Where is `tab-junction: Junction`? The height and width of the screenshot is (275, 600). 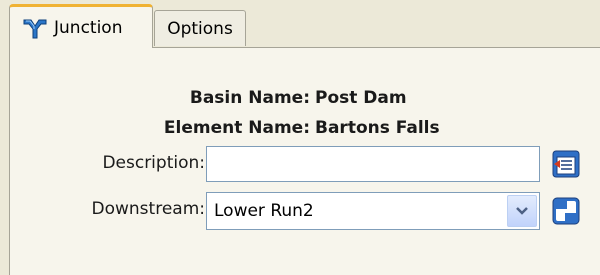
tab-junction: Junction is located at coordinates (81, 26).